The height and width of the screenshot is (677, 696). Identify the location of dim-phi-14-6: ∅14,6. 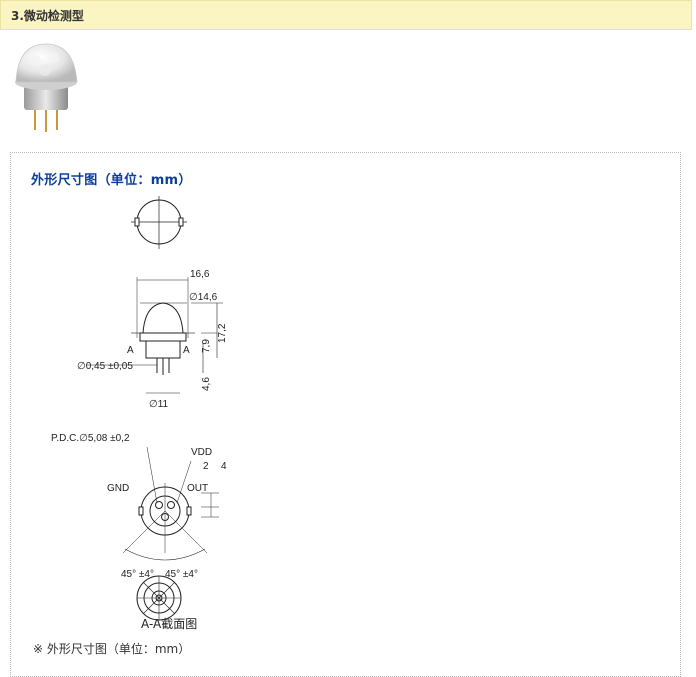
(203, 297).